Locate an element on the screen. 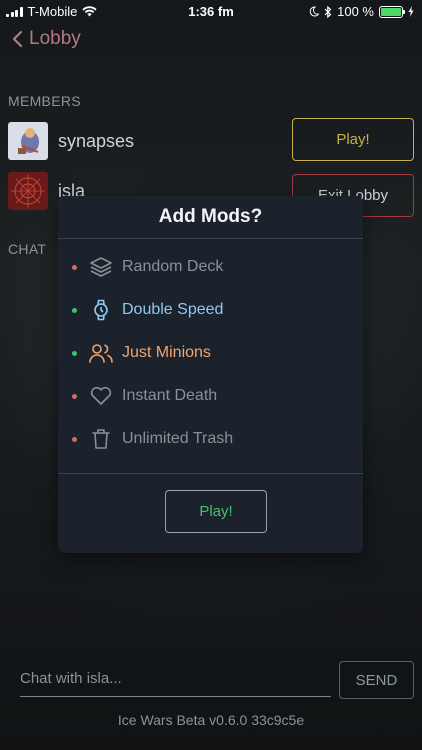  member-row-synapses: synapses is located at coordinates (71, 141).